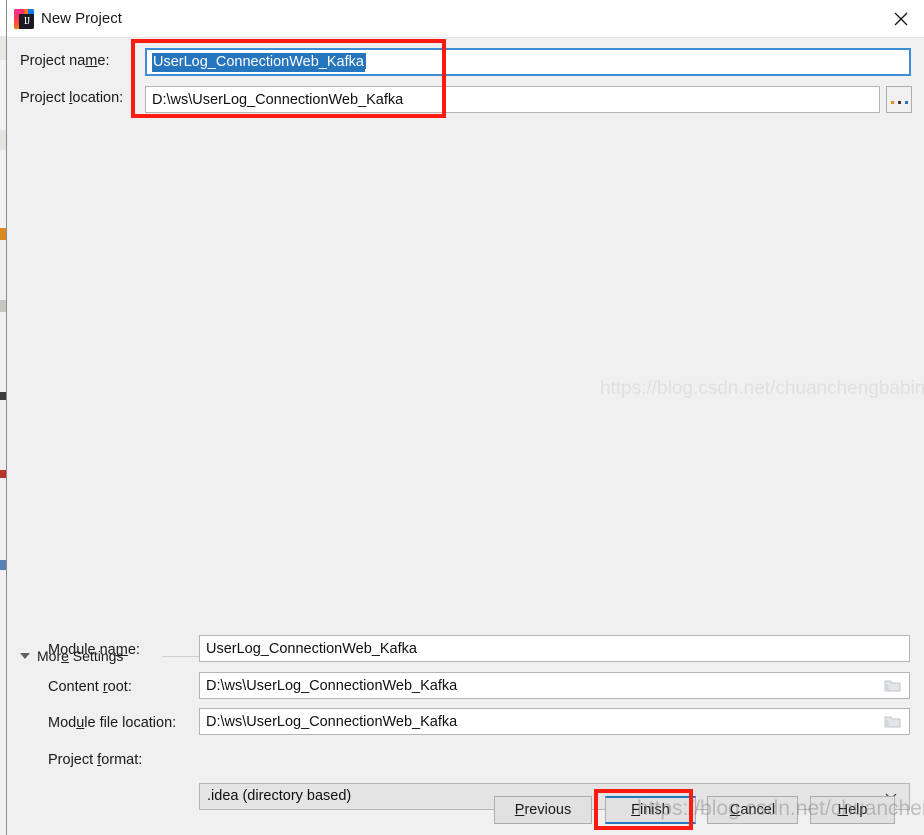  I want to click on triangle-down-icon, so click(25, 656).